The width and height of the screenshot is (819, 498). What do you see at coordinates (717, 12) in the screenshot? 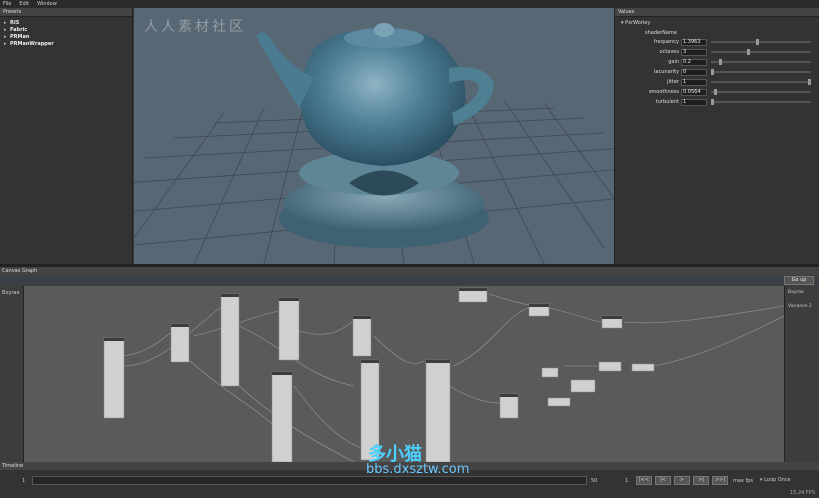
I see `values-title: Values` at bounding box center [717, 12].